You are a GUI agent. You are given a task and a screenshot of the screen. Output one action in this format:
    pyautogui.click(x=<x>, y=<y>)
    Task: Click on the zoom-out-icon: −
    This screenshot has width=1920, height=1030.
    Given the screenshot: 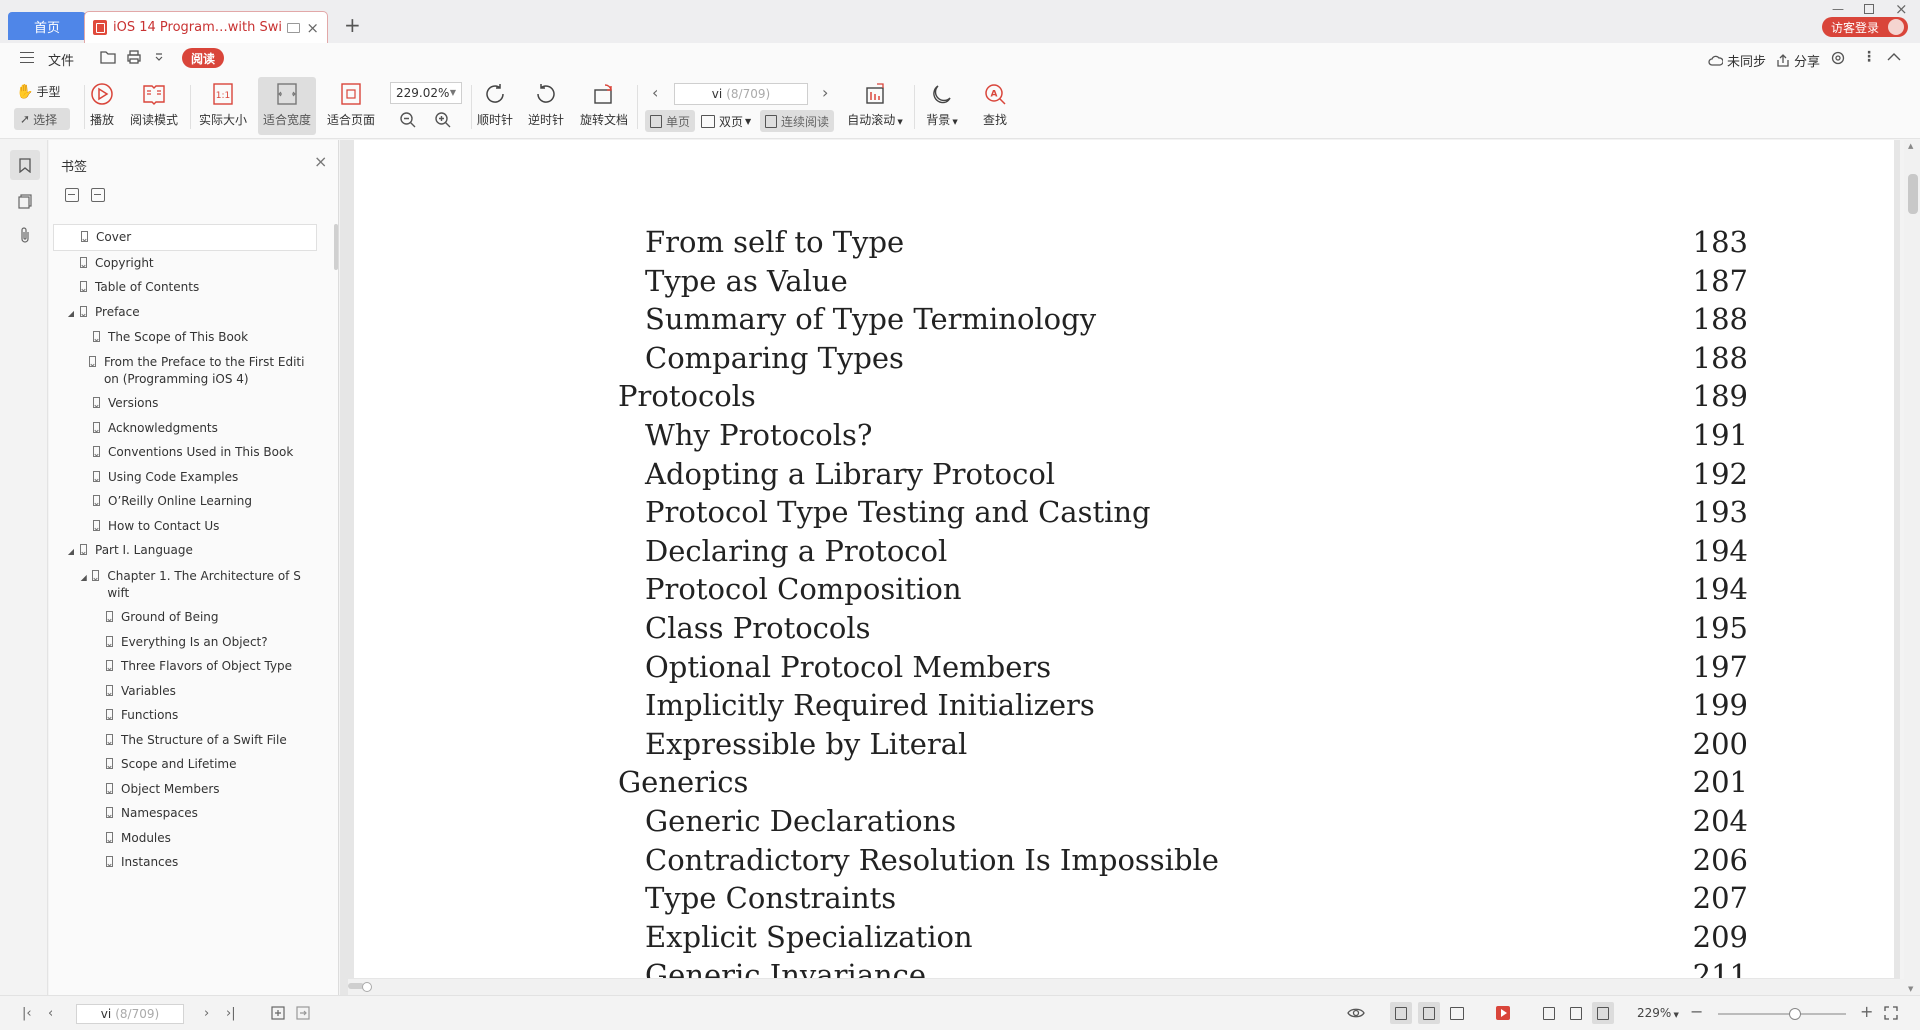 What is the action you would take?
    pyautogui.click(x=1696, y=1011)
    